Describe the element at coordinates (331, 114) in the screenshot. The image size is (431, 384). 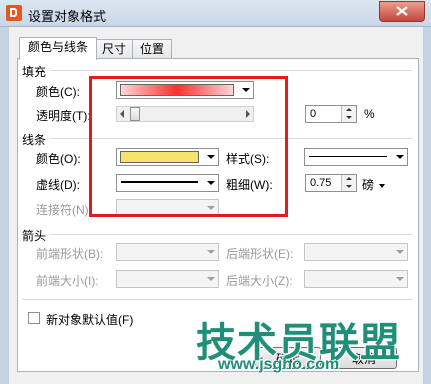
I see `transparency-spinbox: 0` at that location.